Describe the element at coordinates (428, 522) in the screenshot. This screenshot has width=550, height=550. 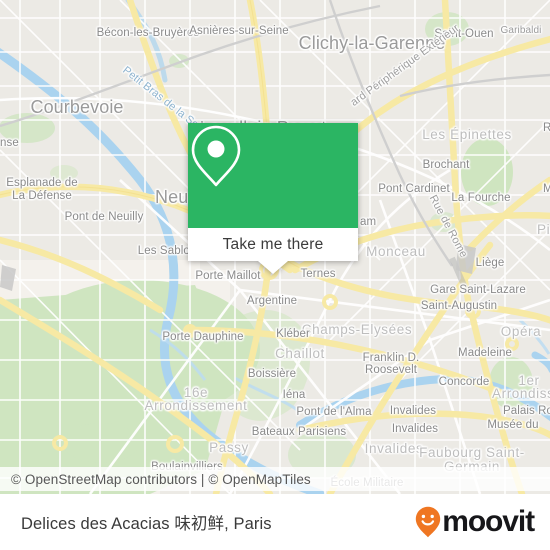
I see `moovit-pin-smiley-icon` at that location.